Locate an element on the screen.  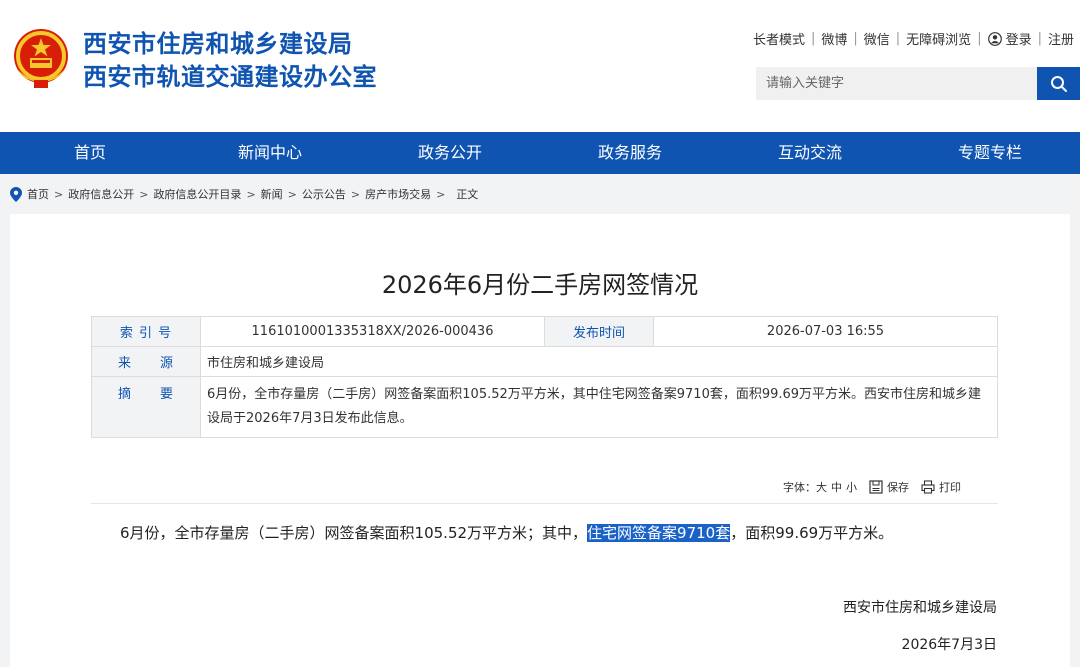
signature-organization: 西安市住房和城乡建设局 is located at coordinates (920, 608).